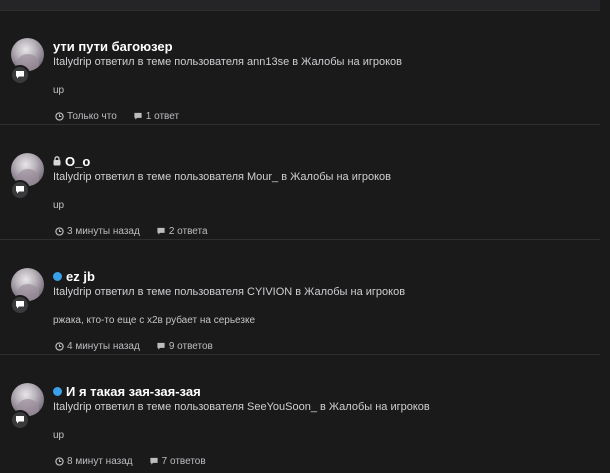  What do you see at coordinates (103, 346) in the screenshot?
I see `timestamp: 4 минуты назад` at bounding box center [103, 346].